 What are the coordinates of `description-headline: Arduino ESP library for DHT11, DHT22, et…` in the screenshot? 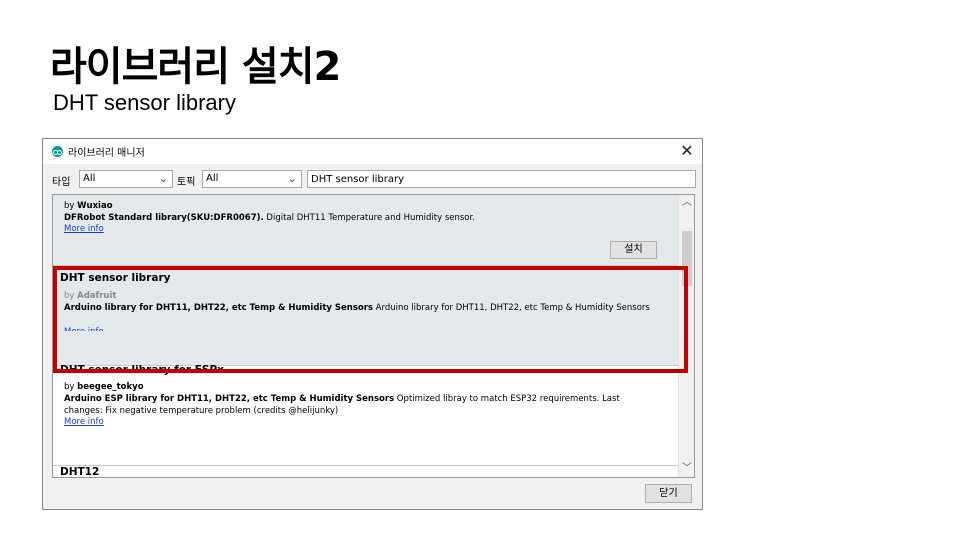 It's located at (229, 399).